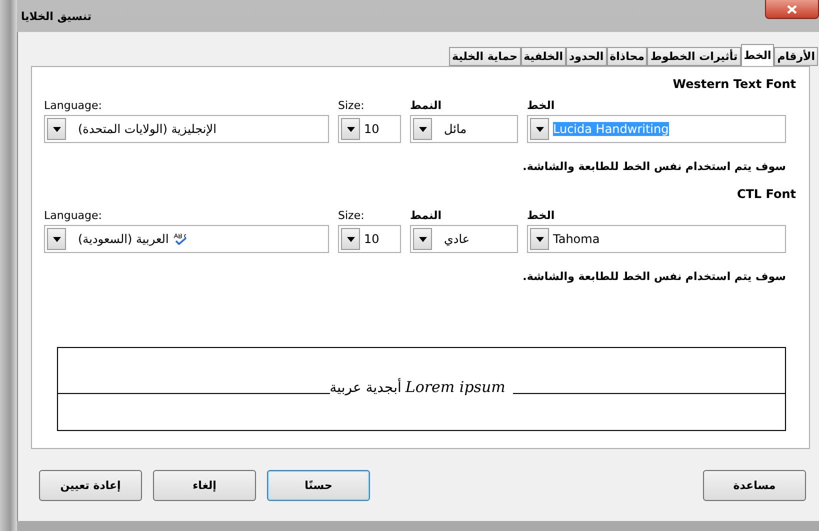 The height and width of the screenshot is (531, 819). What do you see at coordinates (485, 56) in the screenshot?
I see `tab: حماية الخلية` at bounding box center [485, 56].